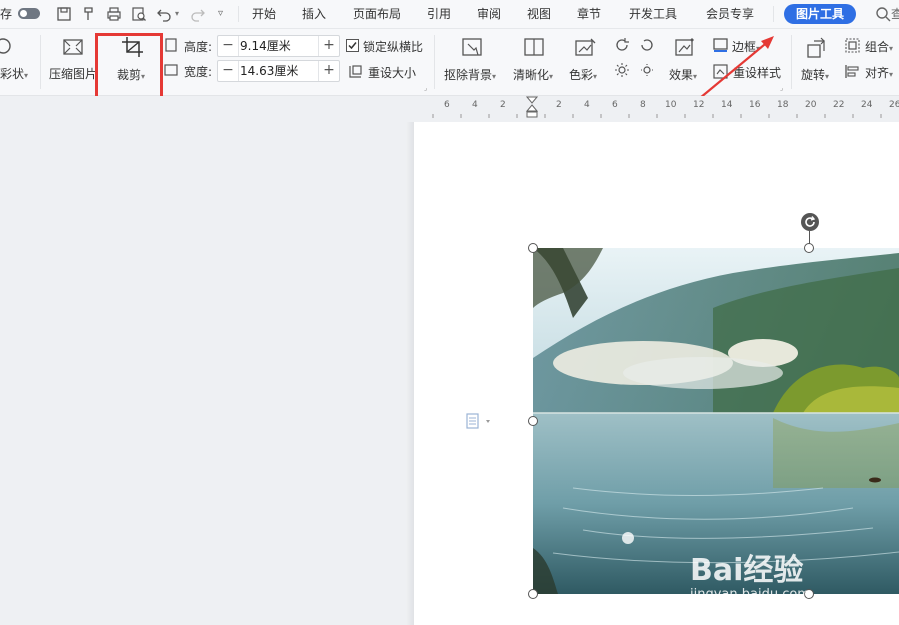 The width and height of the screenshot is (899, 625). I want to click on crop-highlight-box, so click(129, 68).